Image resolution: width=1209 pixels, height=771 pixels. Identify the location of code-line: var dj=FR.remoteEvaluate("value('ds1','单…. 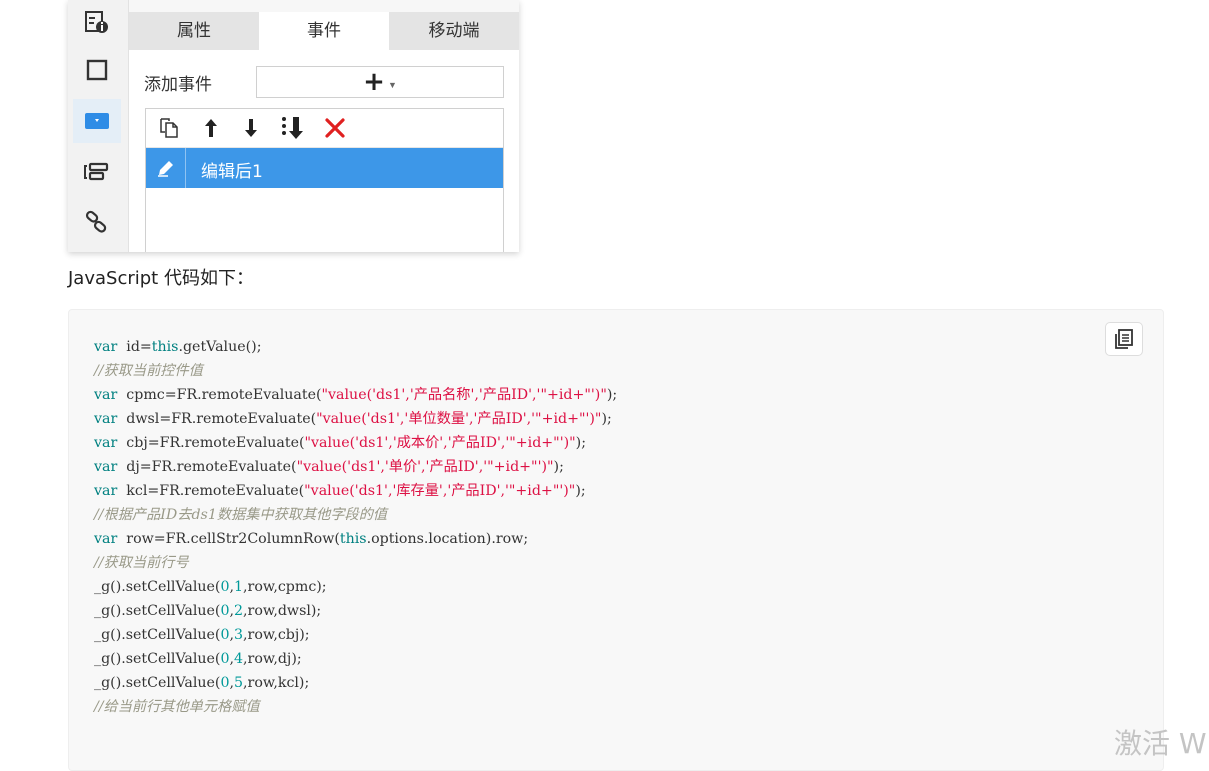
(355, 467).